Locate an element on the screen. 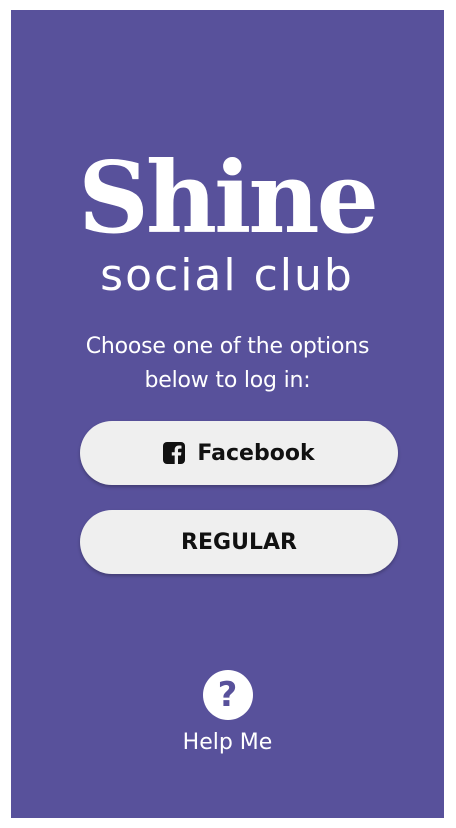 This screenshot has height=828, width=456. question-icon: ? is located at coordinates (227, 695).